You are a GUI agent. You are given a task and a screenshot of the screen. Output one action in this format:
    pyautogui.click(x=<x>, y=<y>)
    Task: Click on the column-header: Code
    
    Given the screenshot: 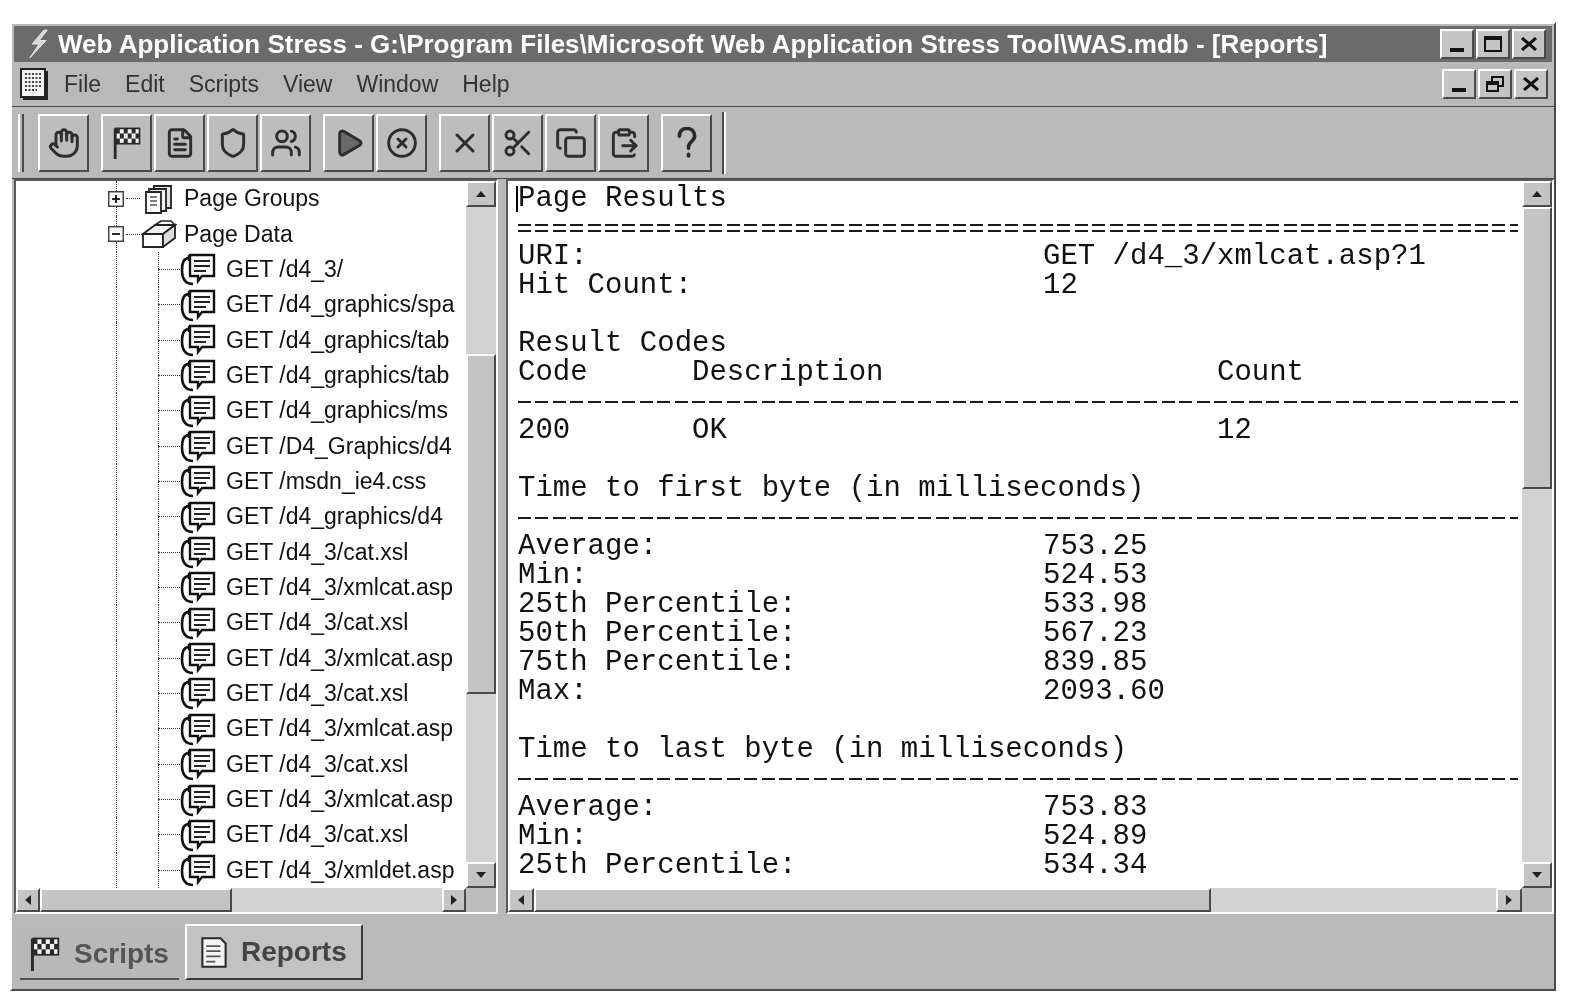 What is the action you would take?
    pyautogui.click(x=553, y=372)
    